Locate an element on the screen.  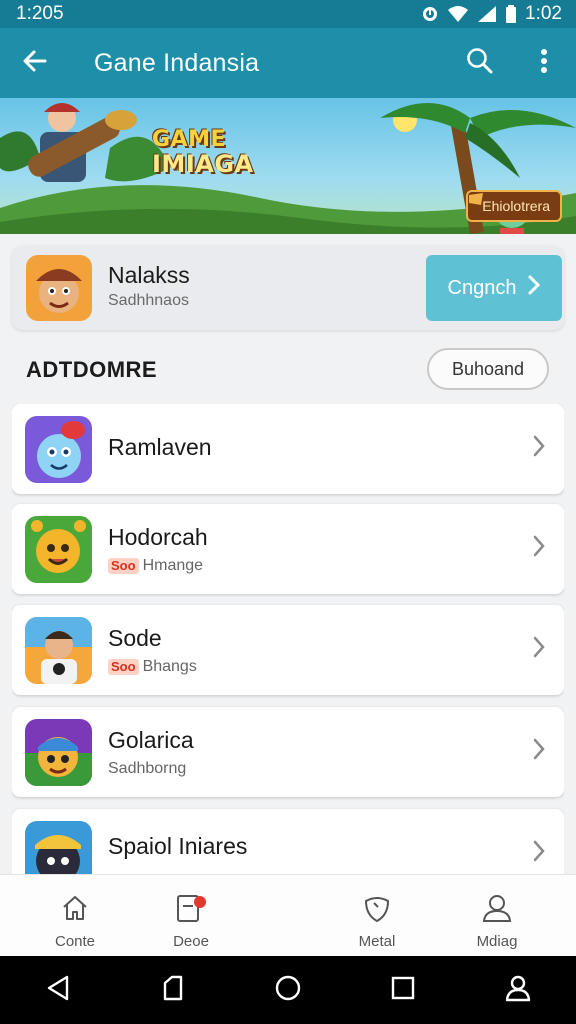
section-action-button: Buhoand is located at coordinates (488, 369).